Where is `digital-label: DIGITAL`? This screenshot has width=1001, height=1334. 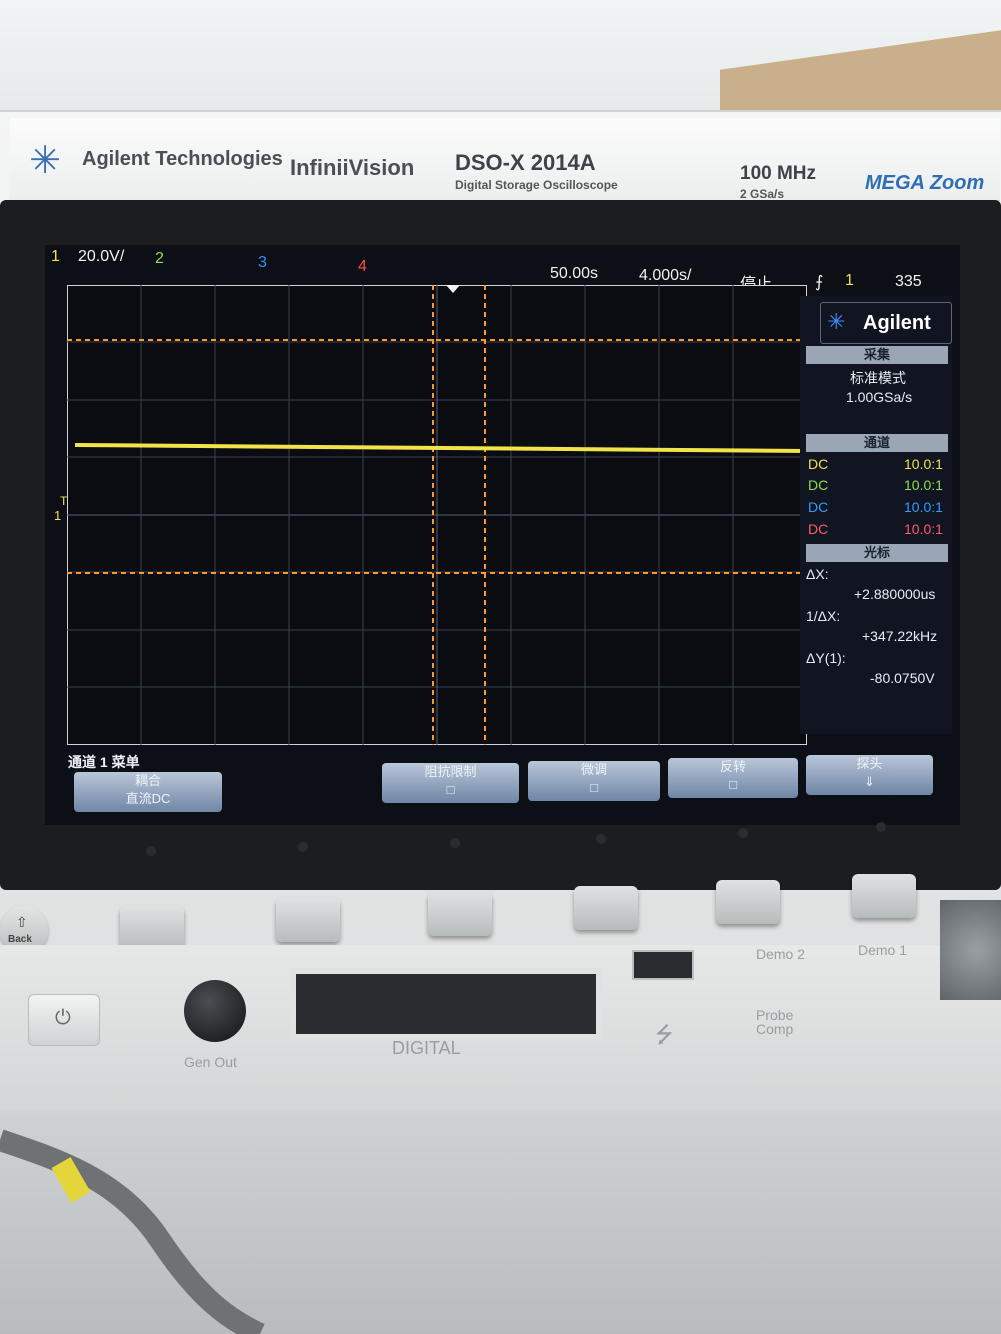
digital-label: DIGITAL is located at coordinates (426, 1048).